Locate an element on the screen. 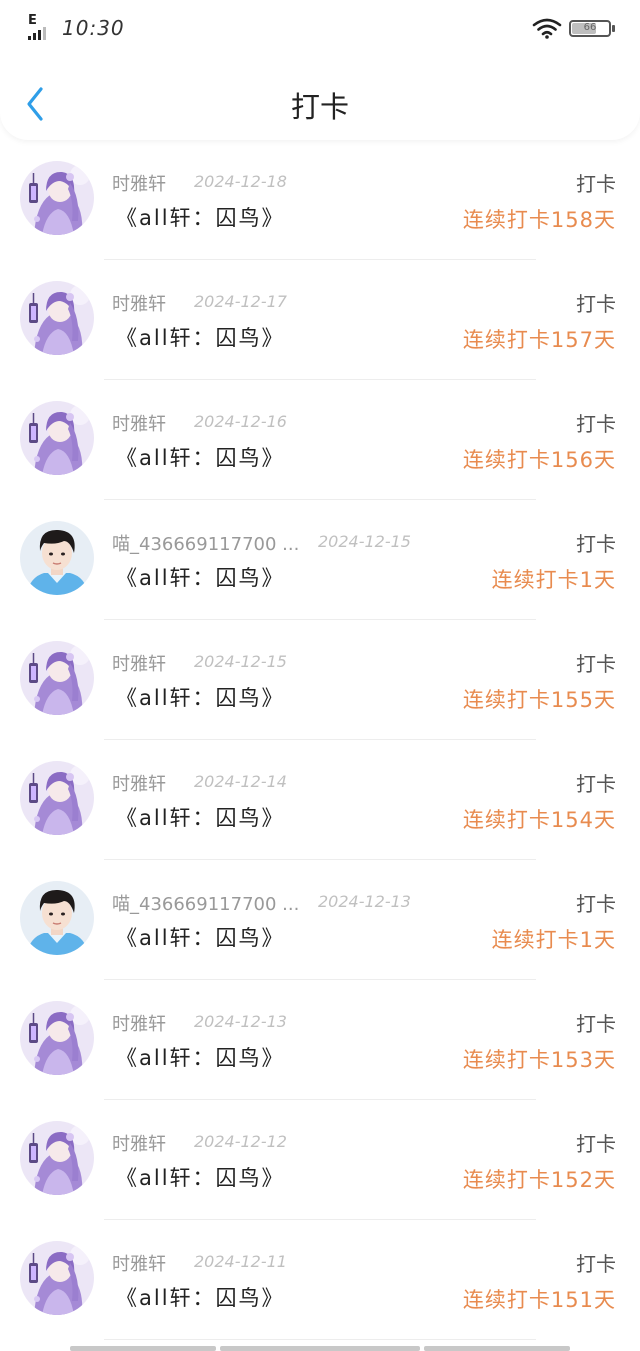  scroll-indicator is located at coordinates (320, 1348).